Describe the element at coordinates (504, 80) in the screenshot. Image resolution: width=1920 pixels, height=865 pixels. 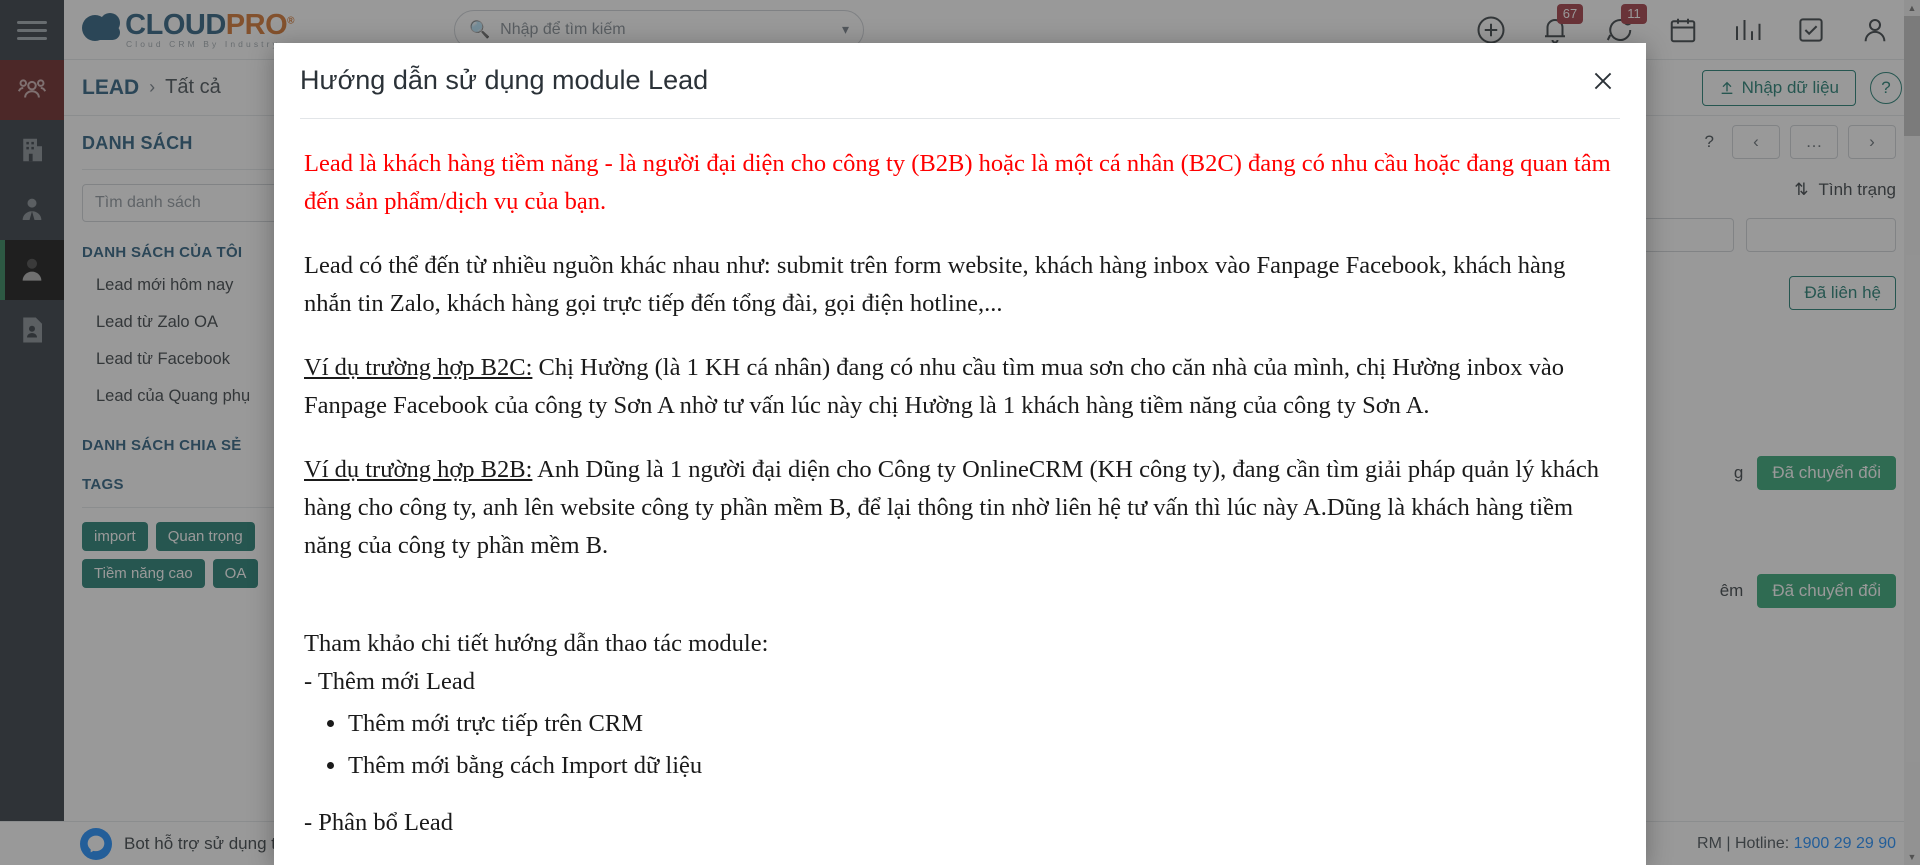
I see `modal-title: Hướng dẫn sử dụng module Lead` at that location.